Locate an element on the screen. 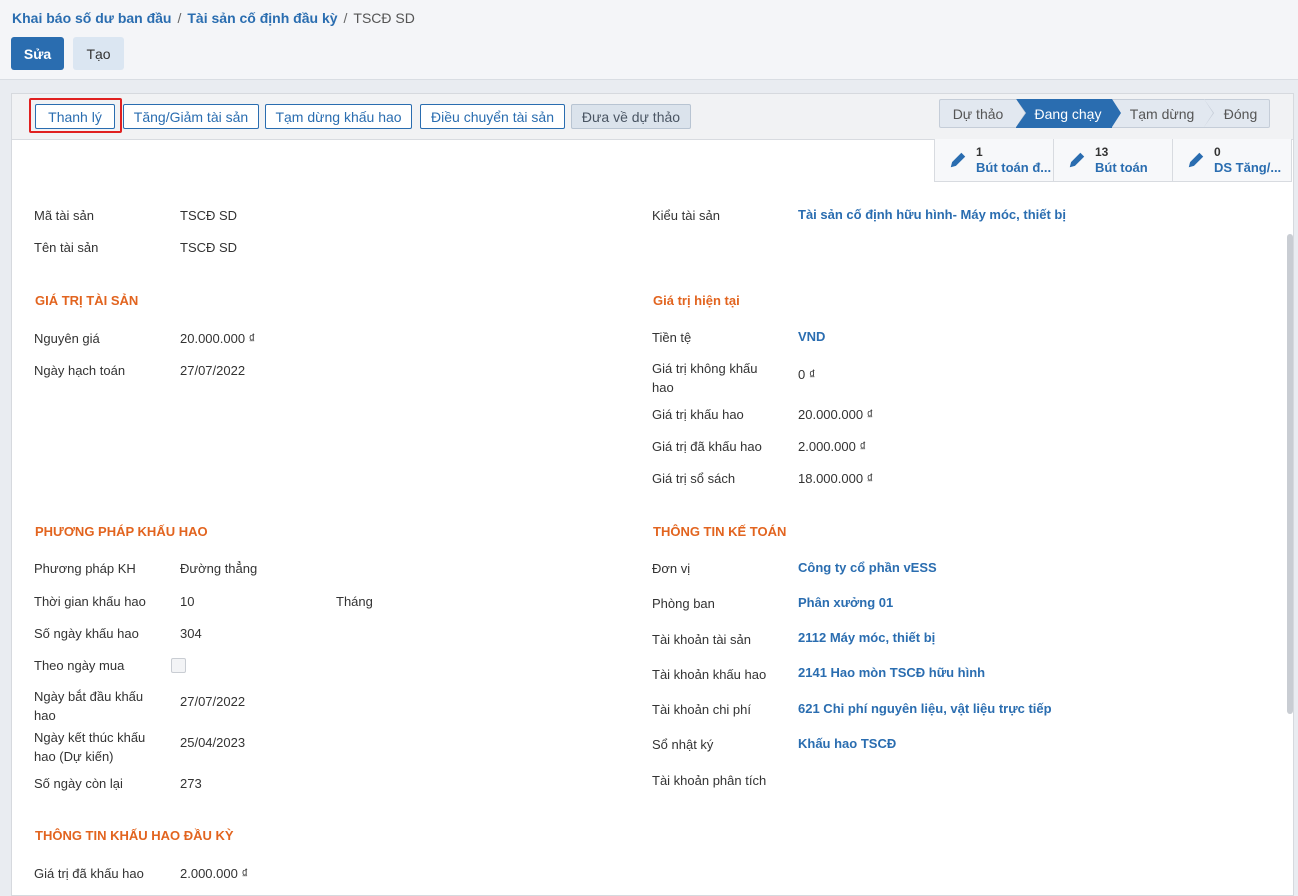 This screenshot has height=896, width=1298. asset-account-label: Tài khoản tài sản is located at coordinates (702, 639).